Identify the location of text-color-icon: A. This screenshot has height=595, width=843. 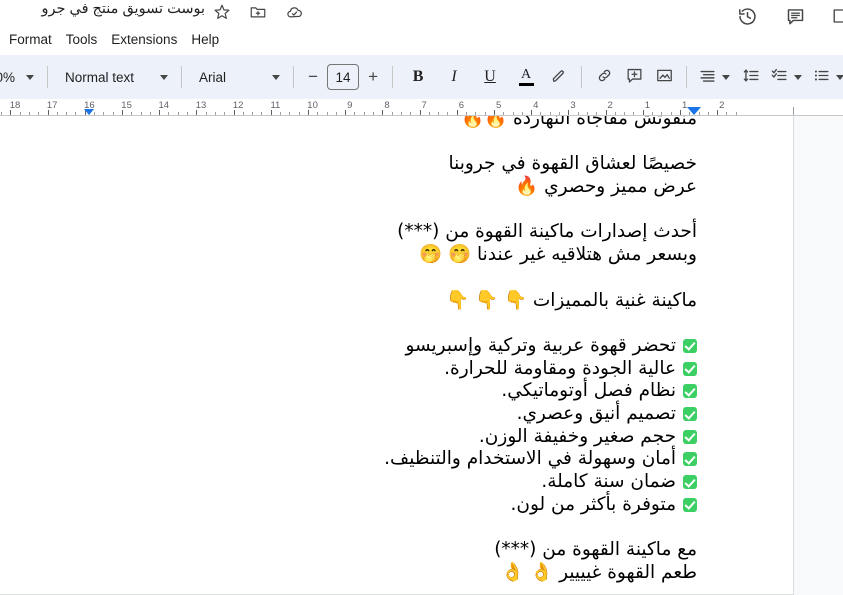
(526, 77).